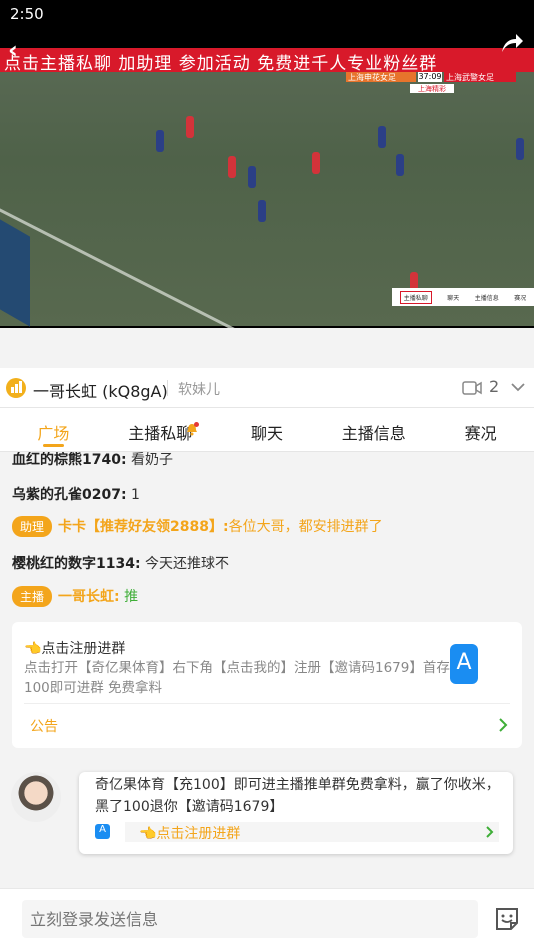 Image resolution: width=534 pixels, height=949 pixels. What do you see at coordinates (75, 649) in the screenshot?
I see `card-title: 👈点击注册进群` at bounding box center [75, 649].